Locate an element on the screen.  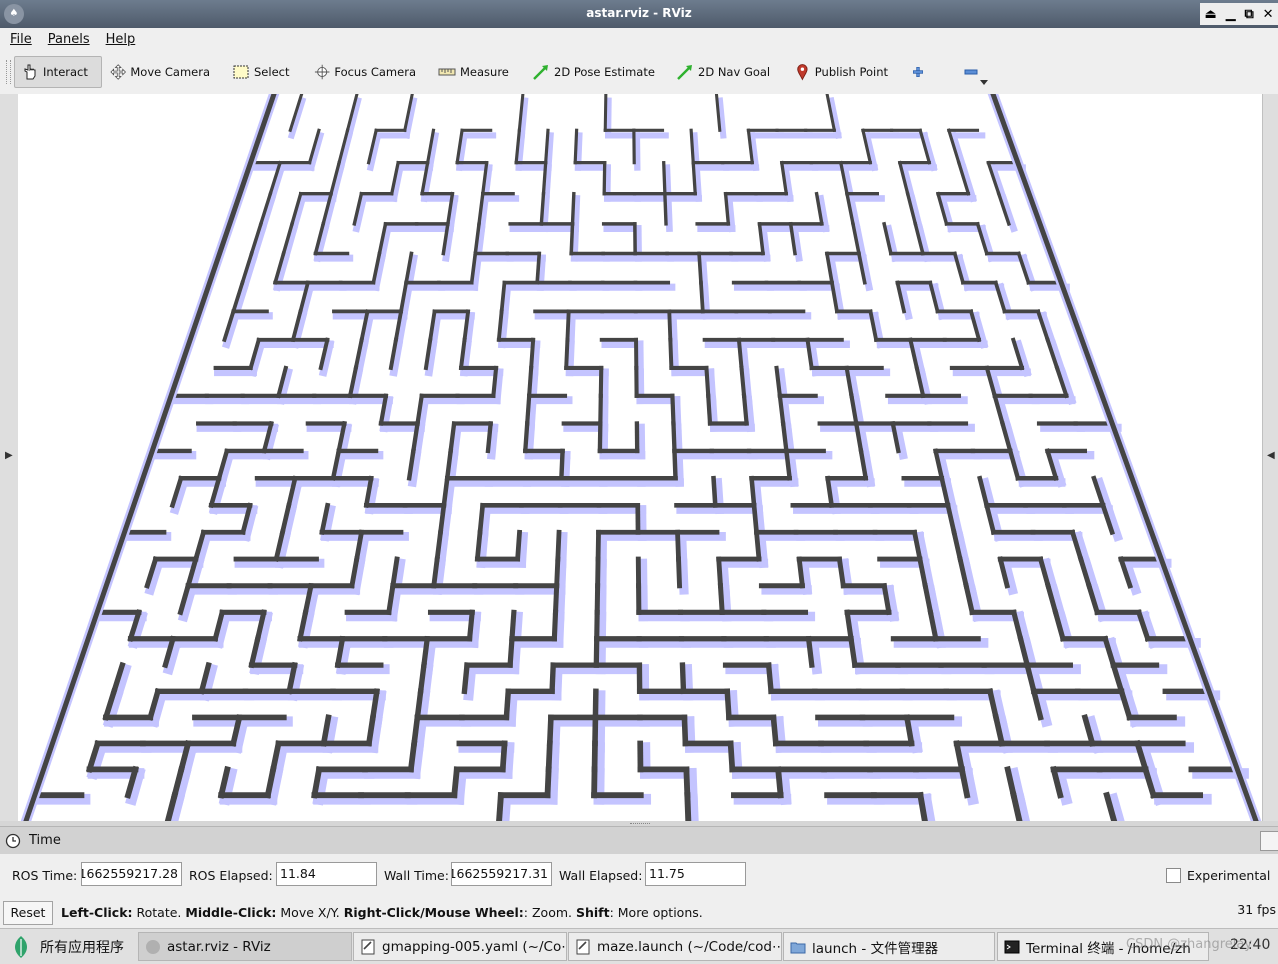
folder-icon is located at coordinates (798, 947).